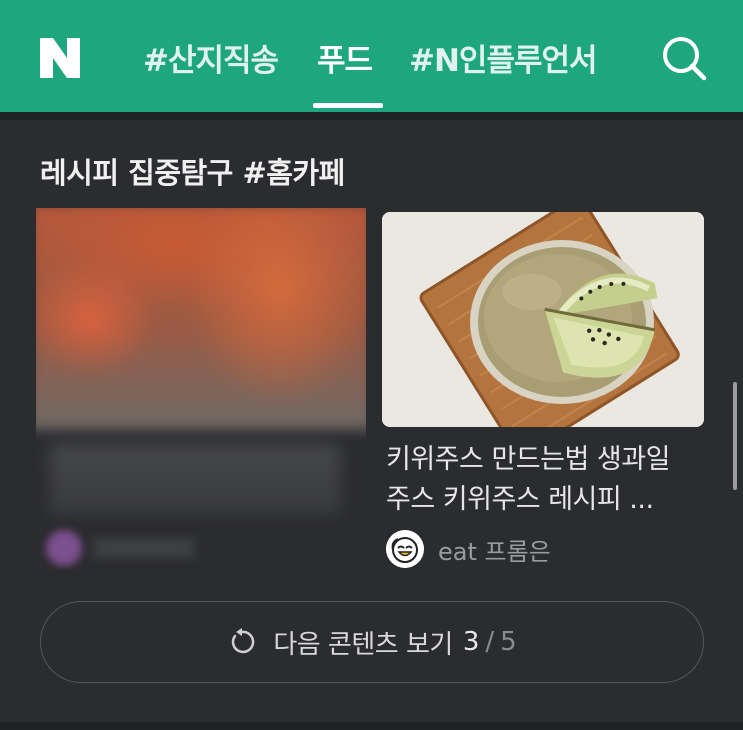  What do you see at coordinates (494, 551) in the screenshot?
I see `author-name: eat 프롬은` at bounding box center [494, 551].